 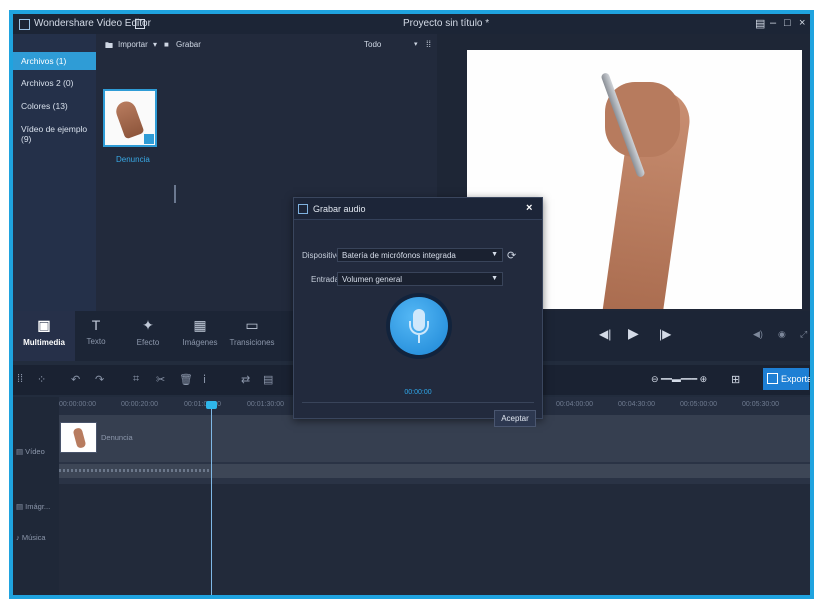 What do you see at coordinates (758, 334) in the screenshot?
I see `volume-icon: ◀)` at bounding box center [758, 334].